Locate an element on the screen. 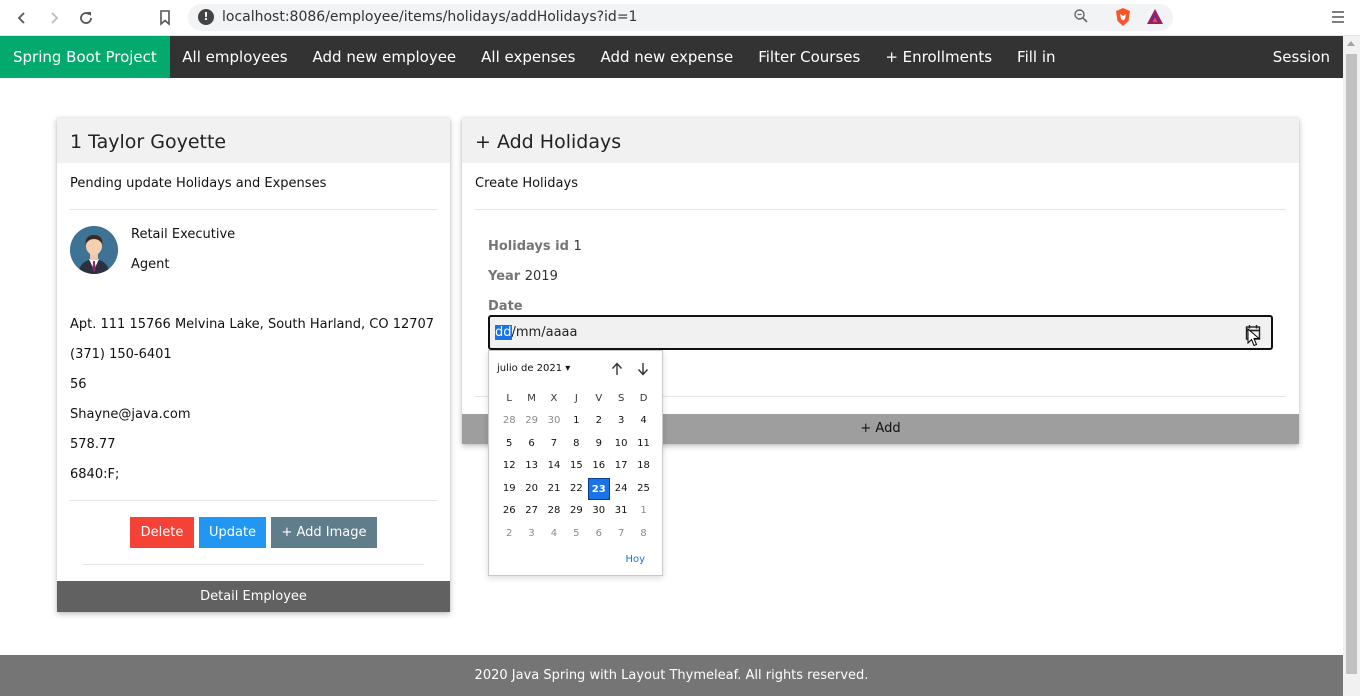  date-day-segment: dd is located at coordinates (503, 332).